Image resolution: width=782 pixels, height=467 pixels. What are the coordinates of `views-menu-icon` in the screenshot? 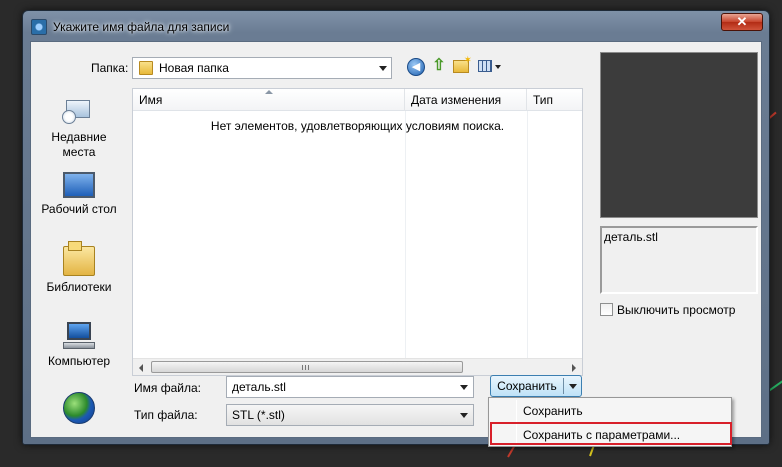 It's located at (485, 66).